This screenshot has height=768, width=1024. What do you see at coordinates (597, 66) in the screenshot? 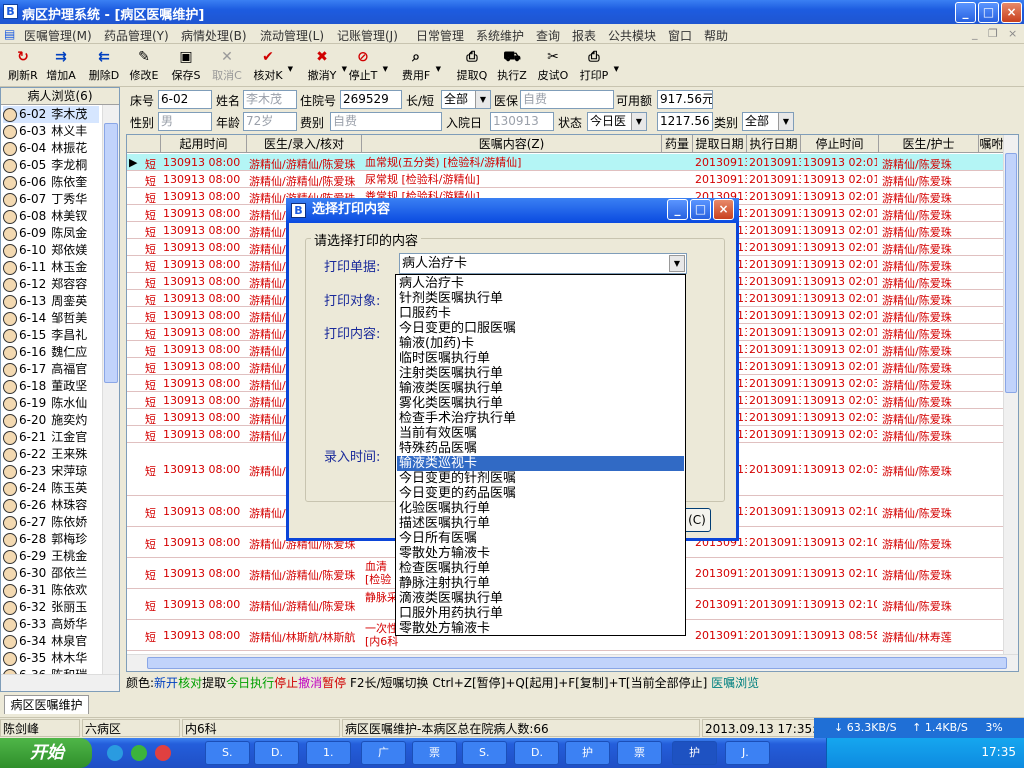
I see `toolbar-print-button: ⎙ 打印P ▼` at bounding box center [597, 66].